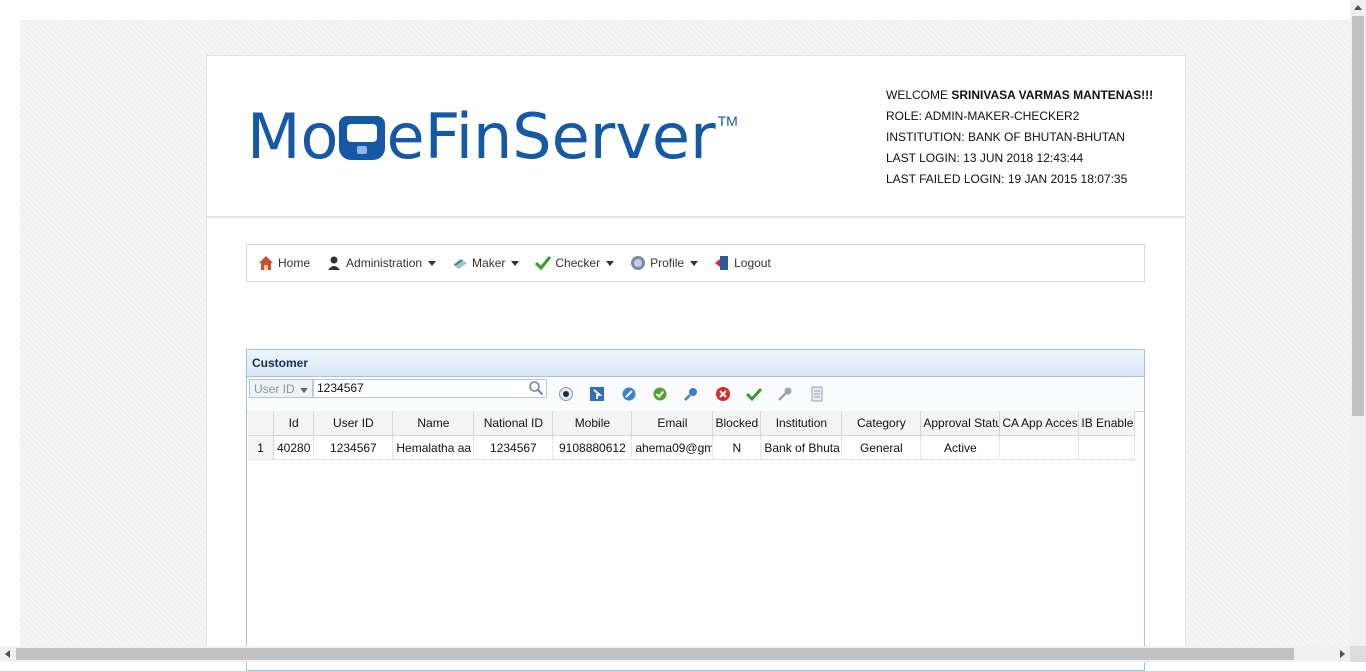 The image size is (1366, 671). What do you see at coordinates (334, 263) in the screenshot?
I see `user-icon` at bounding box center [334, 263].